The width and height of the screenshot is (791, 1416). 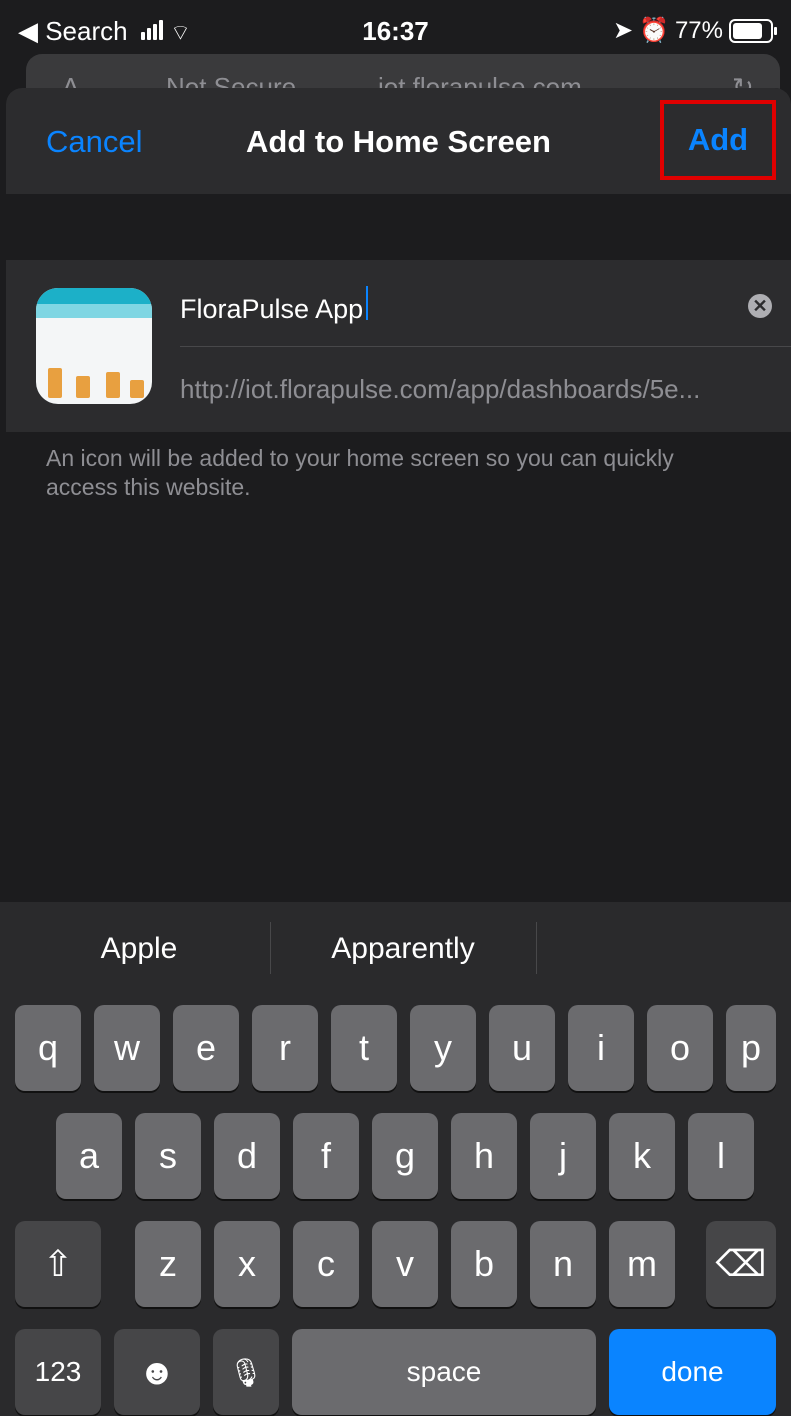 I want to click on add-button-label: Add, so click(x=718, y=139).